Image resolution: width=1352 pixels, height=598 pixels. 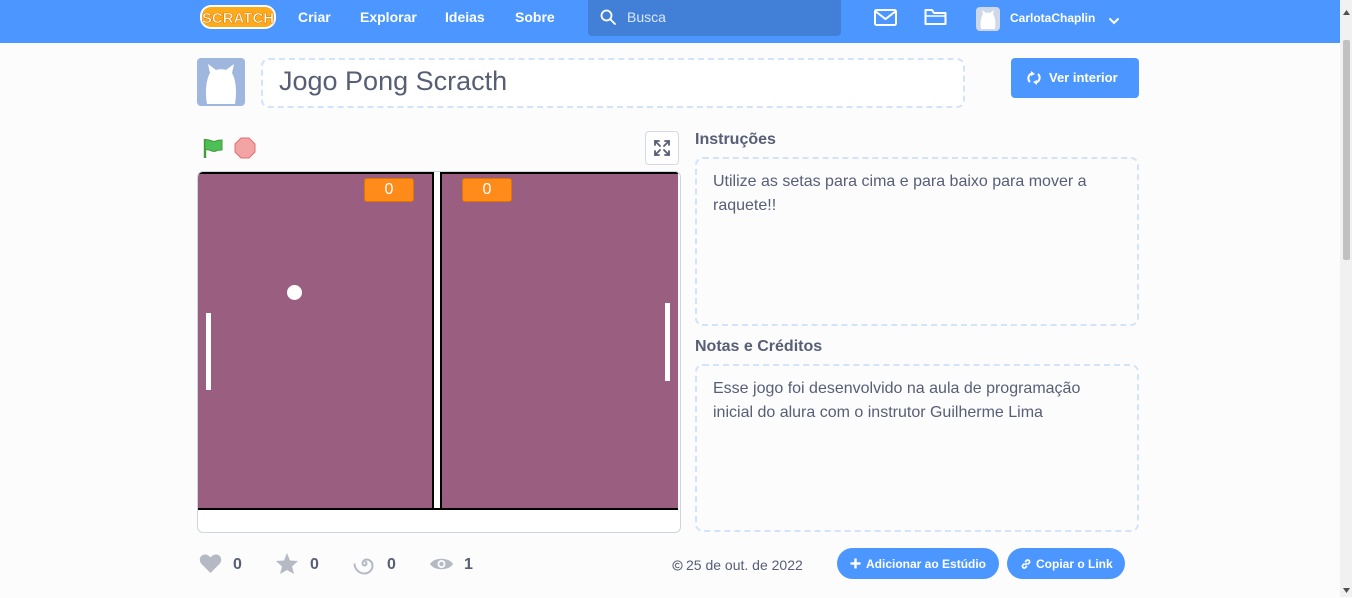 What do you see at coordinates (237, 564) in the screenshot?
I see `love-count: 0` at bounding box center [237, 564].